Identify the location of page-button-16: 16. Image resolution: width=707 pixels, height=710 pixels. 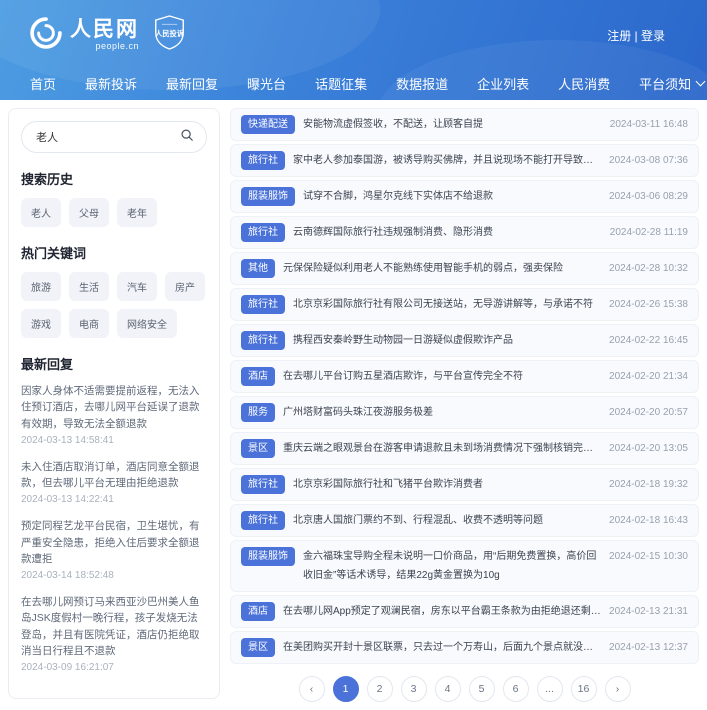
(583, 689).